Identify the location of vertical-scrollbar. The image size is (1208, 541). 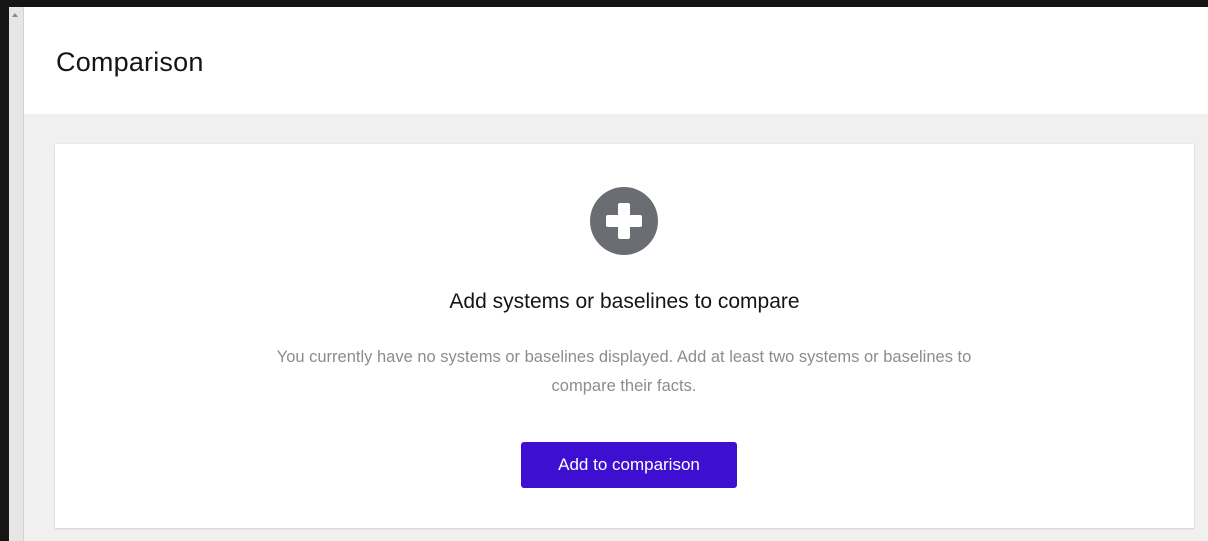
(16, 274).